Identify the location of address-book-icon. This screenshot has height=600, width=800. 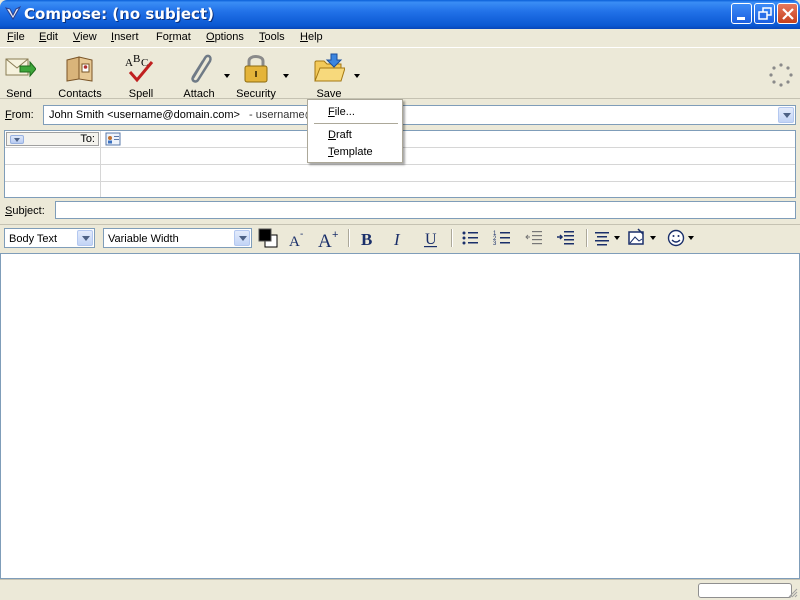
(79, 69).